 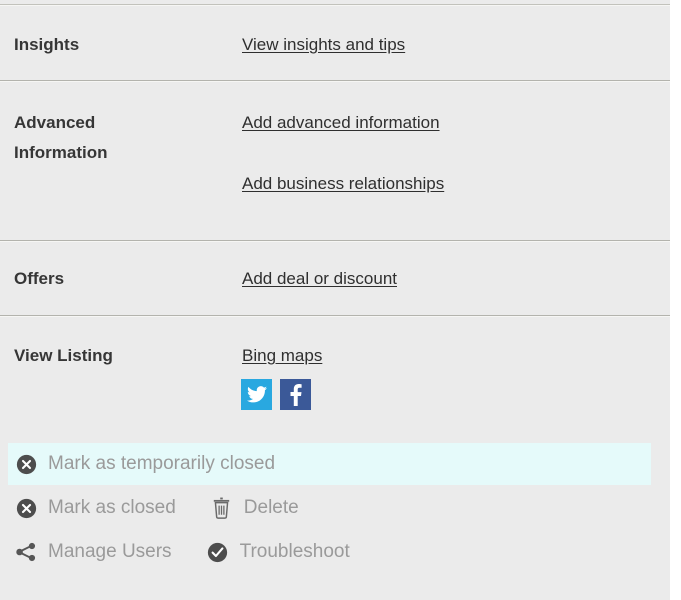 What do you see at coordinates (218, 552) in the screenshot?
I see `check-circle-icon` at bounding box center [218, 552].